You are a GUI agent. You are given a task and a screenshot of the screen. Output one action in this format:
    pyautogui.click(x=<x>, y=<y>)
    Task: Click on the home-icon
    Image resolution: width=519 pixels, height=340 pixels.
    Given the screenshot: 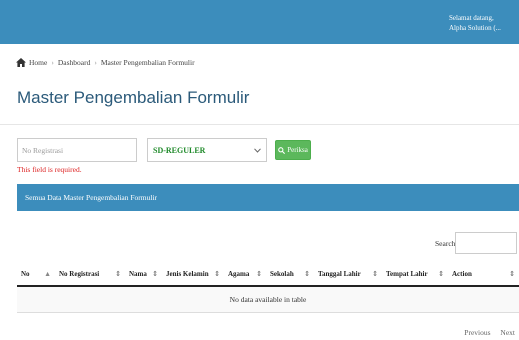 What is the action you would take?
    pyautogui.click(x=21, y=62)
    